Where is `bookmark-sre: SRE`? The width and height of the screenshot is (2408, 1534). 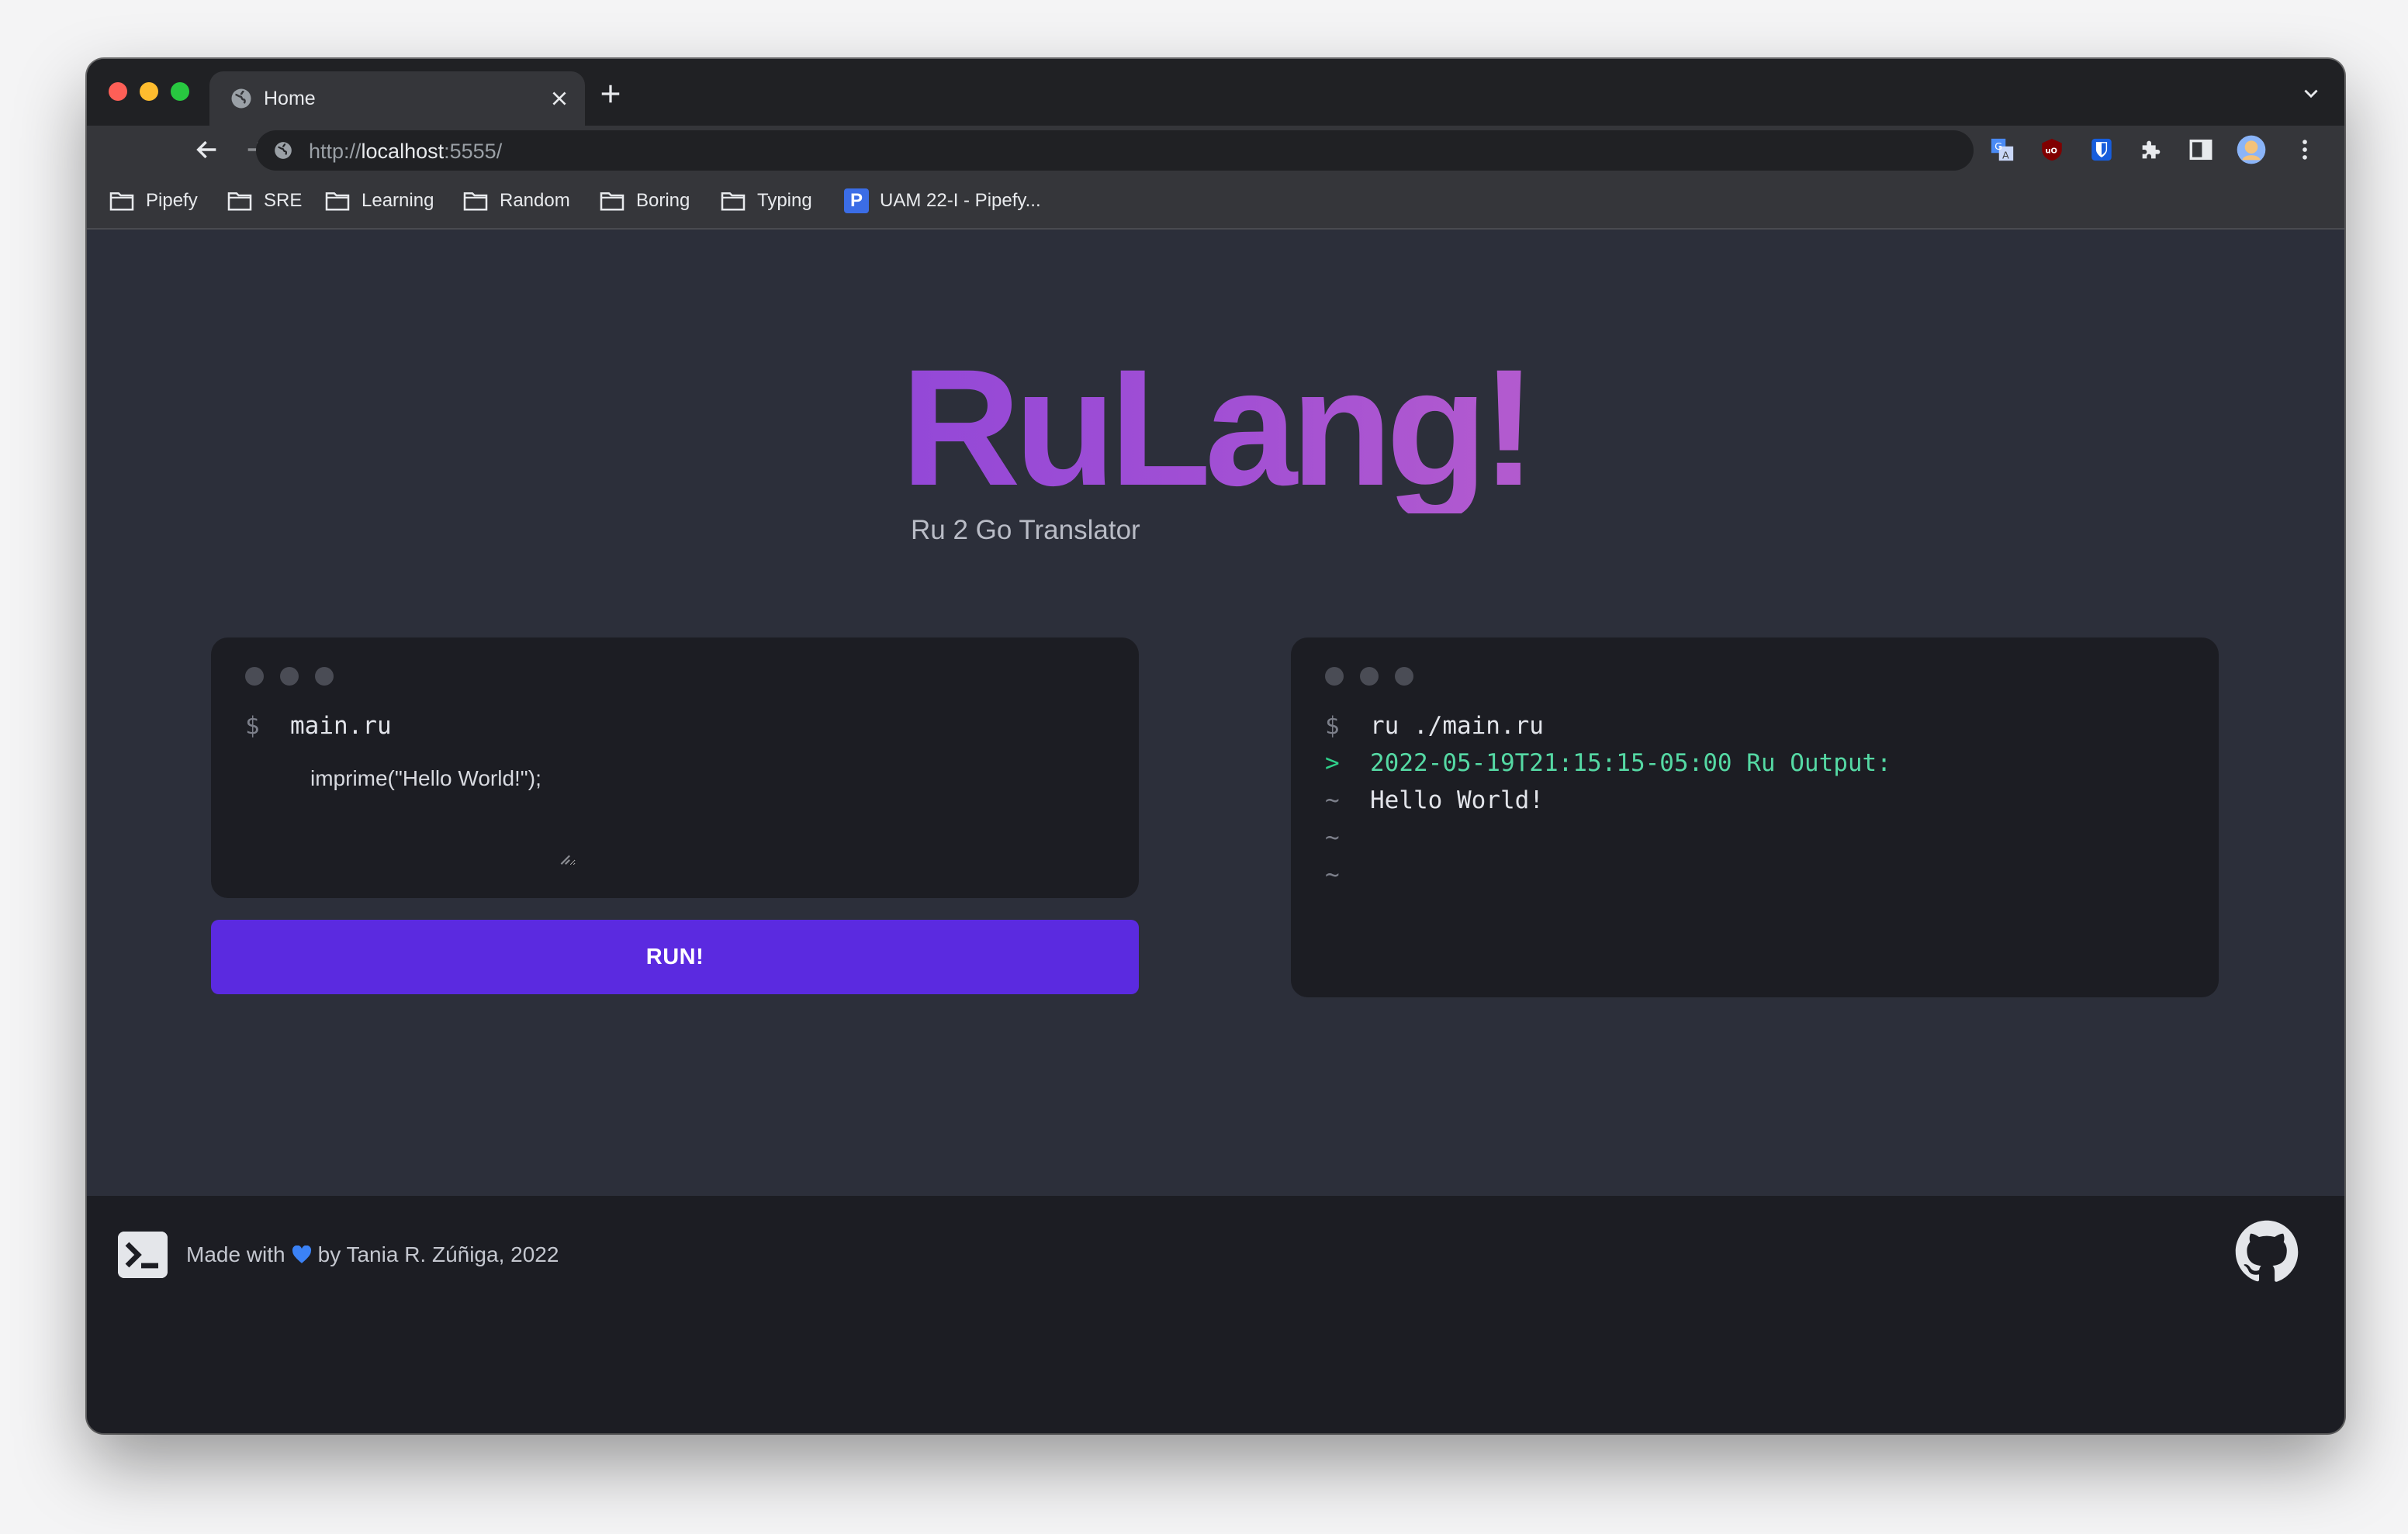 bookmark-sre: SRE is located at coordinates (264, 201).